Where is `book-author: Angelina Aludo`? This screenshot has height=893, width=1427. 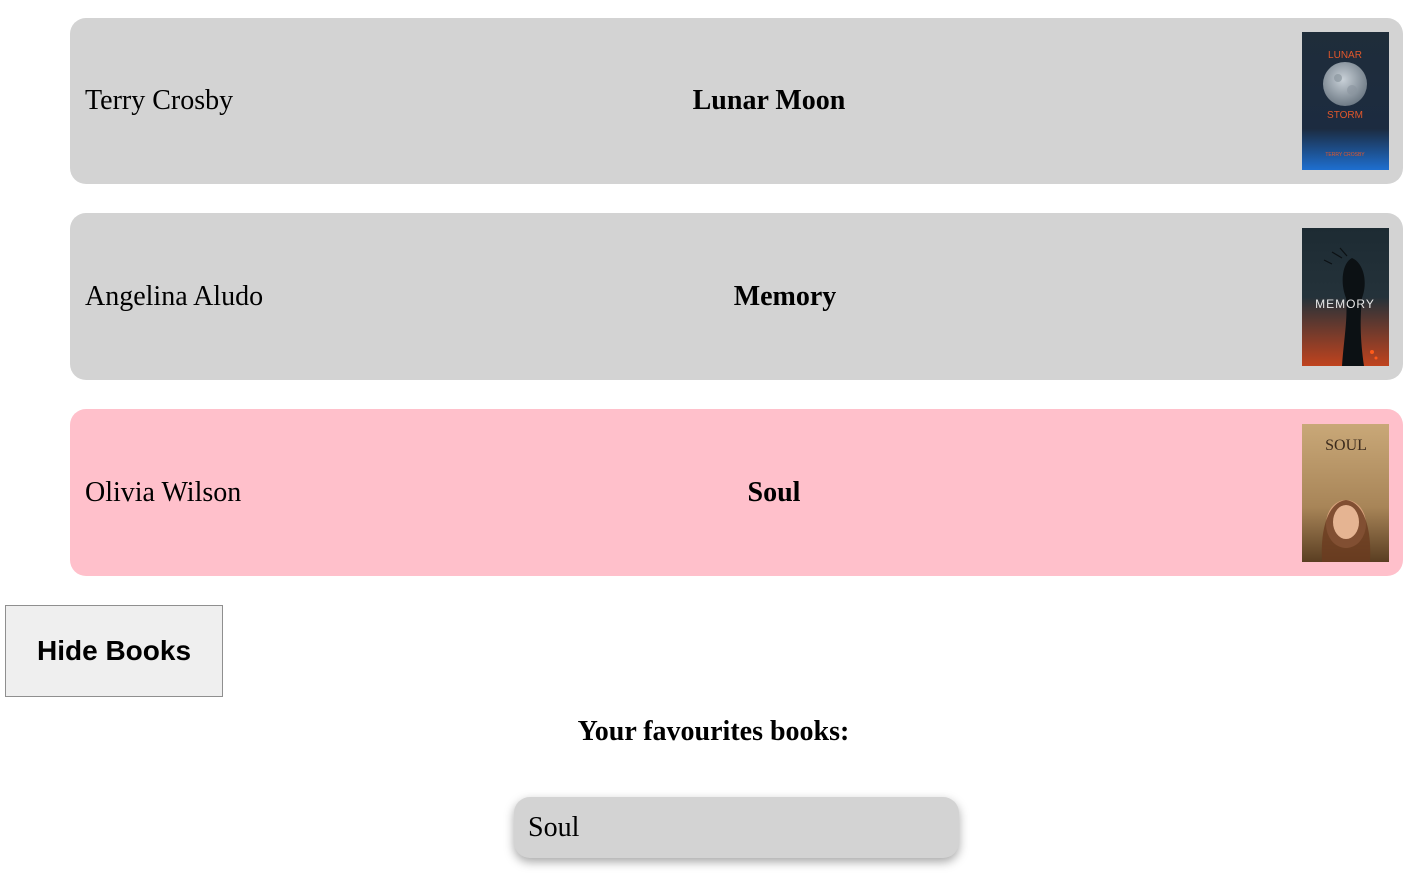 book-author: Angelina Aludo is located at coordinates (174, 296).